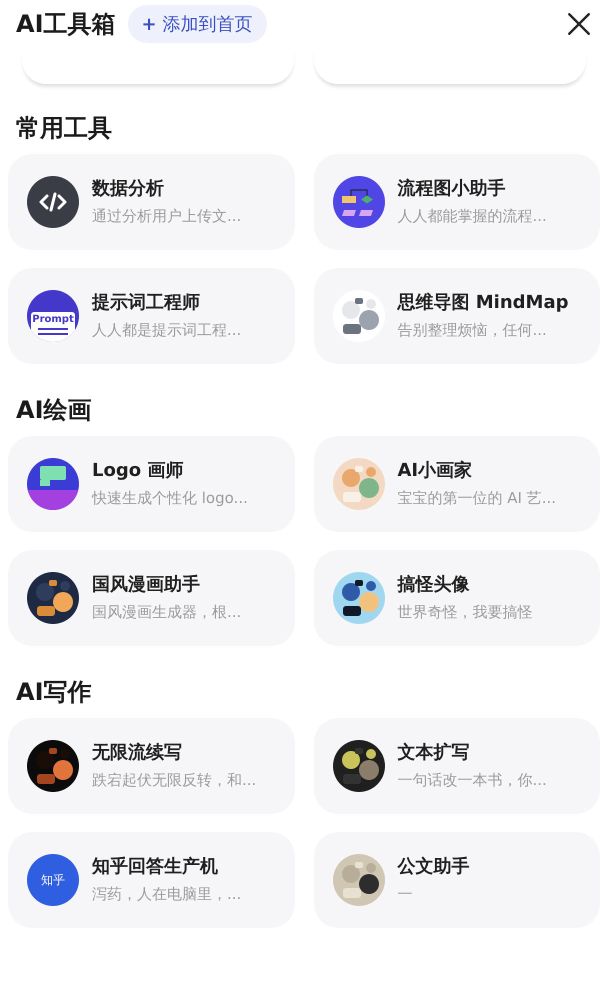 This screenshot has height=996, width=608. I want to click on tool-name: Logo 画师, so click(138, 471).